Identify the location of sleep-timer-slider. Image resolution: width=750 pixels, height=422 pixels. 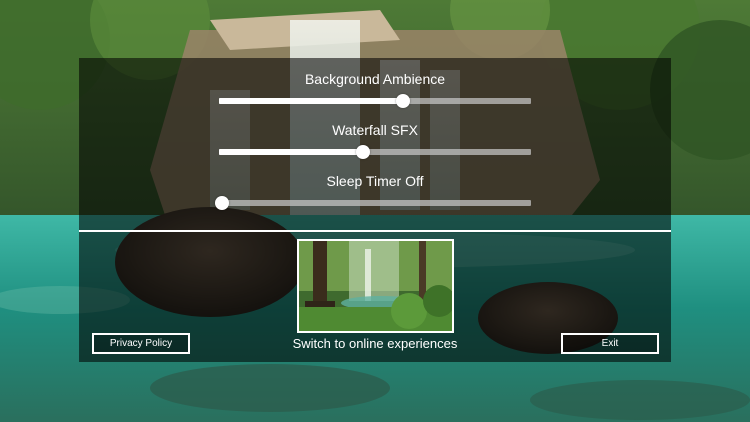
(373, 203).